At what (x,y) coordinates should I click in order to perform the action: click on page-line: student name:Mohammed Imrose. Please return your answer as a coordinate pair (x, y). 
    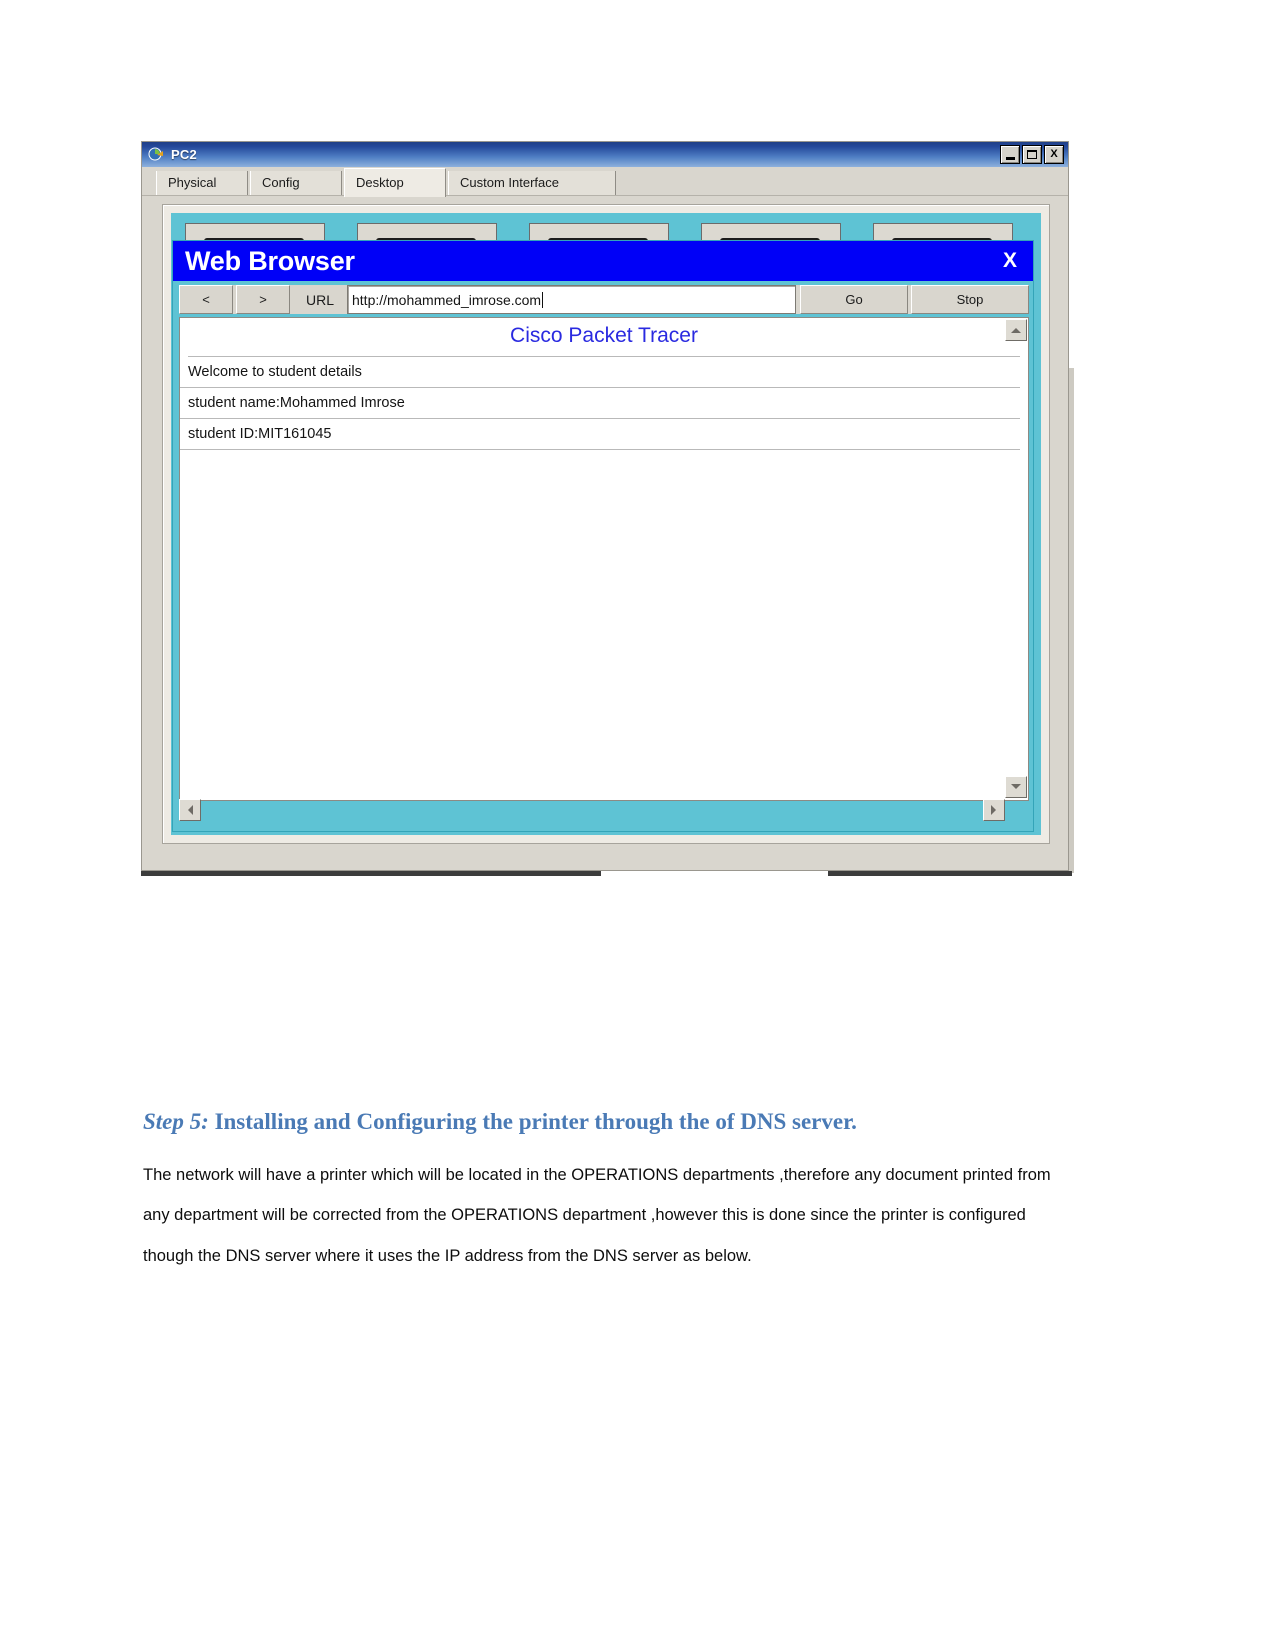
    Looking at the image, I should click on (600, 403).